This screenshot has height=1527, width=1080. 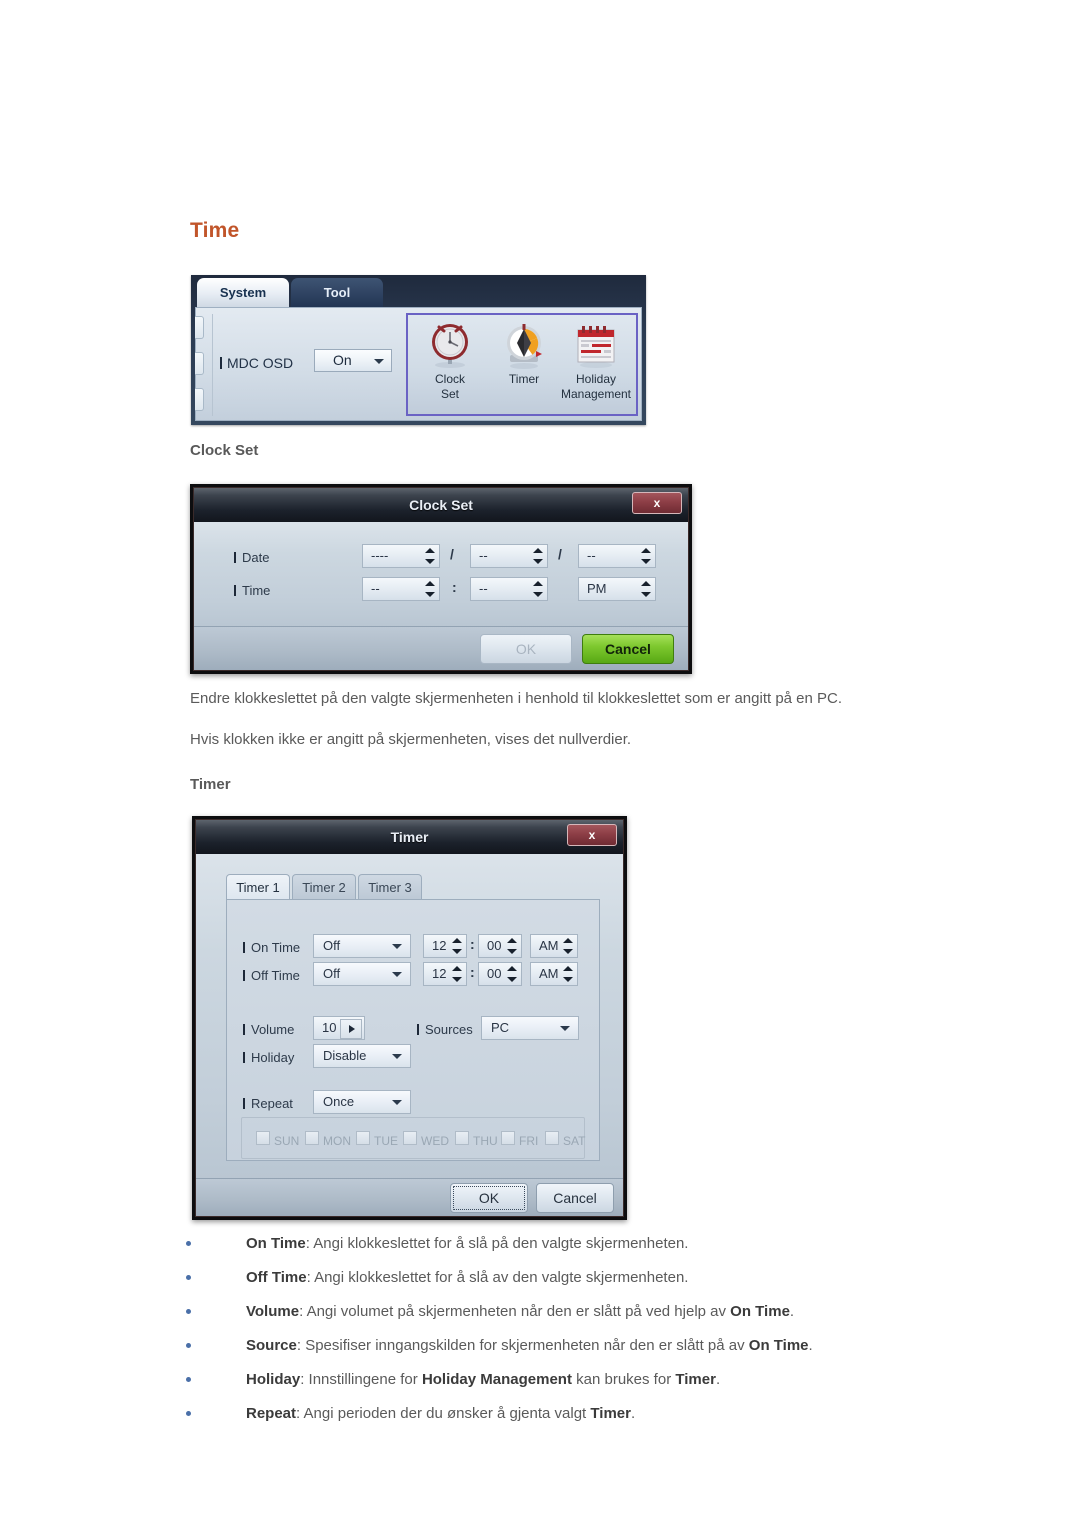 What do you see at coordinates (512, 946) in the screenshot?
I see `on-time-minute-arrows` at bounding box center [512, 946].